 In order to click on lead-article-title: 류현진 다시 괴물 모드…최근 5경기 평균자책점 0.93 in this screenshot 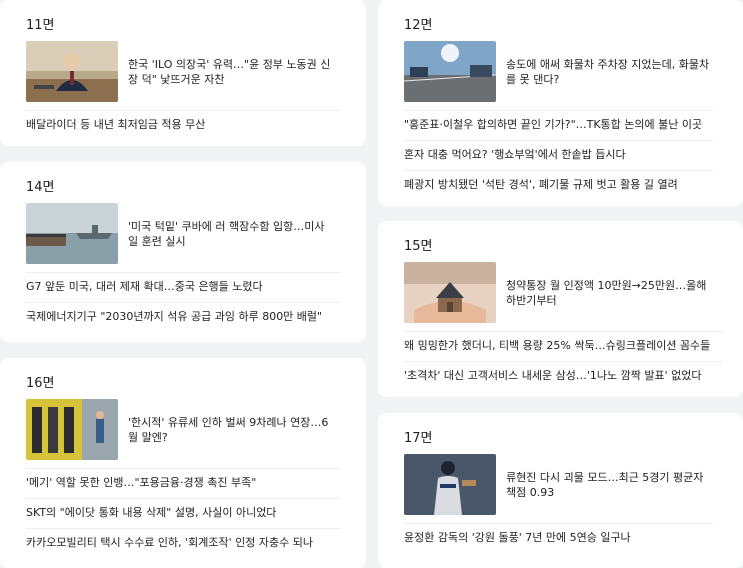, I will do `click(608, 485)`.